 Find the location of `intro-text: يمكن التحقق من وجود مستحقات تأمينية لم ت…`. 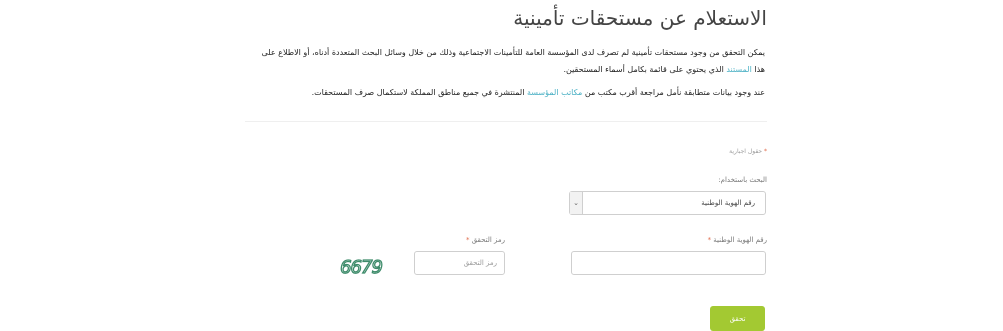

intro-text: يمكن التحقق من وجود مستحقات تأمينية لم ت… is located at coordinates (510, 75).